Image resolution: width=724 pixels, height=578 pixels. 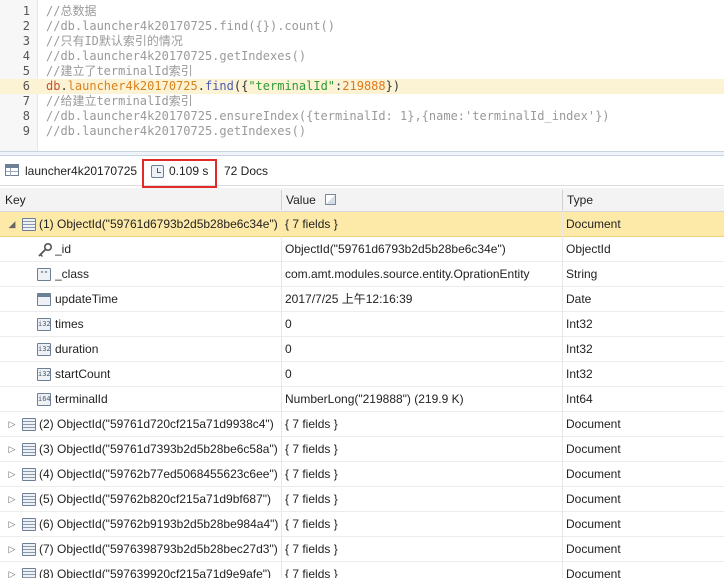 What do you see at coordinates (588, 249) in the screenshot?
I see `field-type: ObjectId` at bounding box center [588, 249].